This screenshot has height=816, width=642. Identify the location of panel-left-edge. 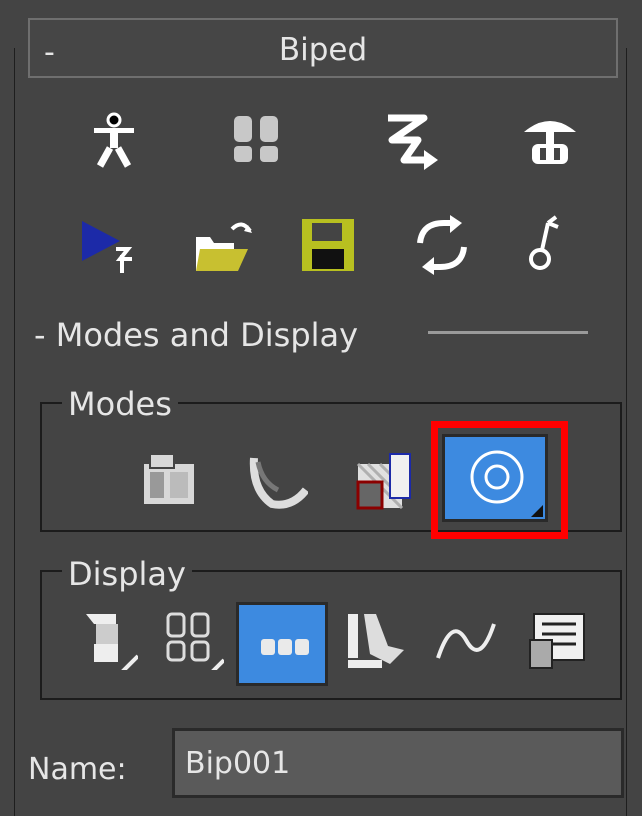
(14, 432).